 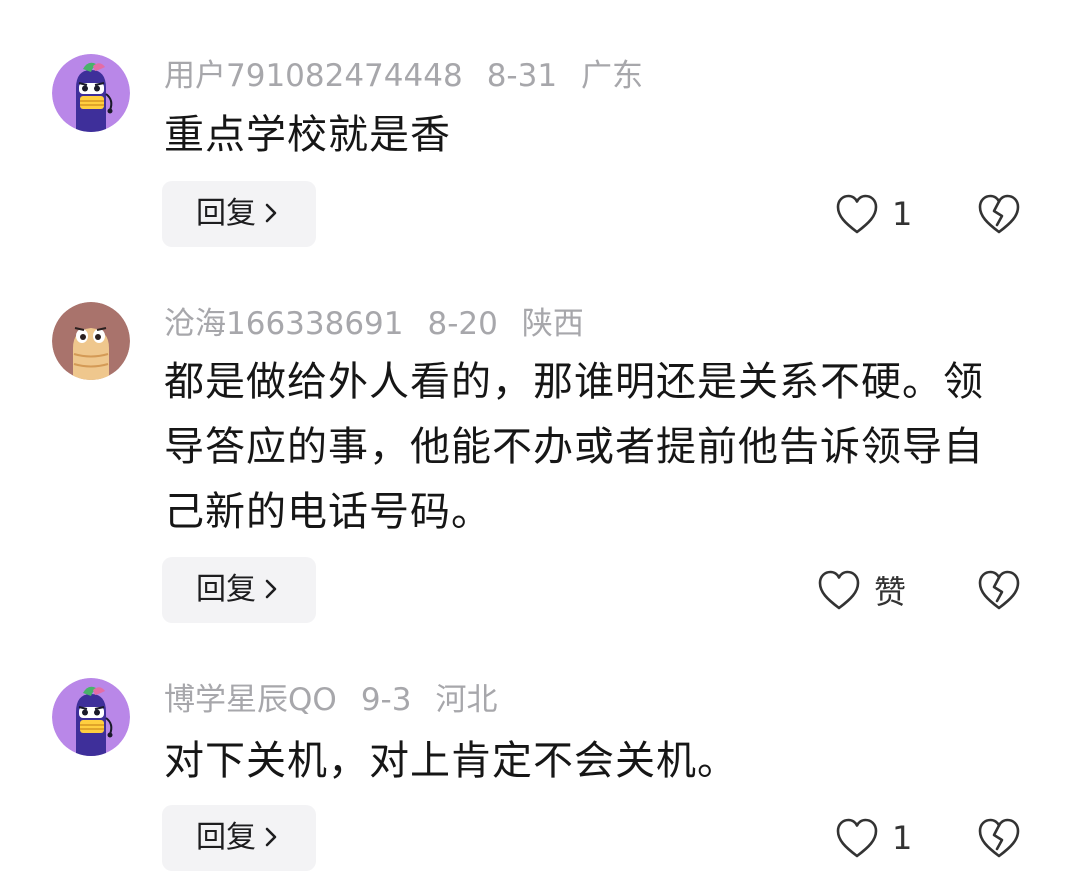 I want to click on like-button: 1, so click(x=873, y=838).